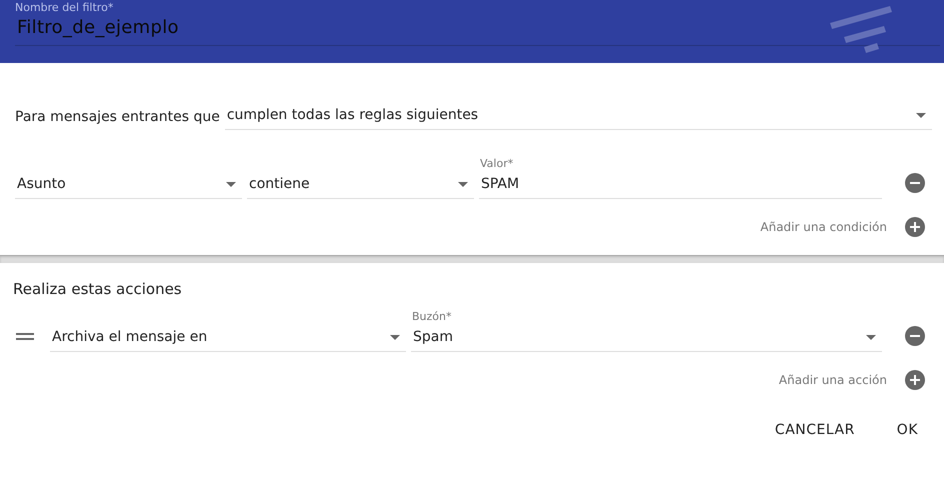 This screenshot has width=944, height=492. What do you see at coordinates (98, 28) in the screenshot?
I see `field-value: Filtro_de_ejemplo` at bounding box center [98, 28].